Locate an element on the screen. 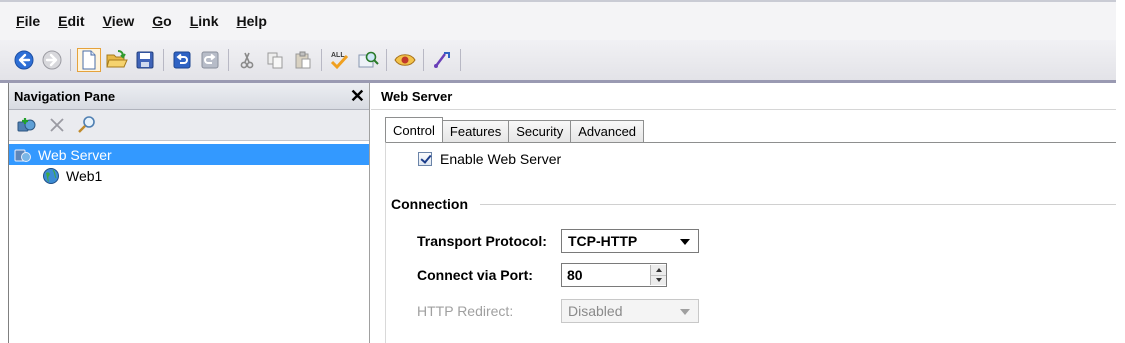 Image resolution: width=1125 pixels, height=343 pixels. tab-features: Features is located at coordinates (475, 131).